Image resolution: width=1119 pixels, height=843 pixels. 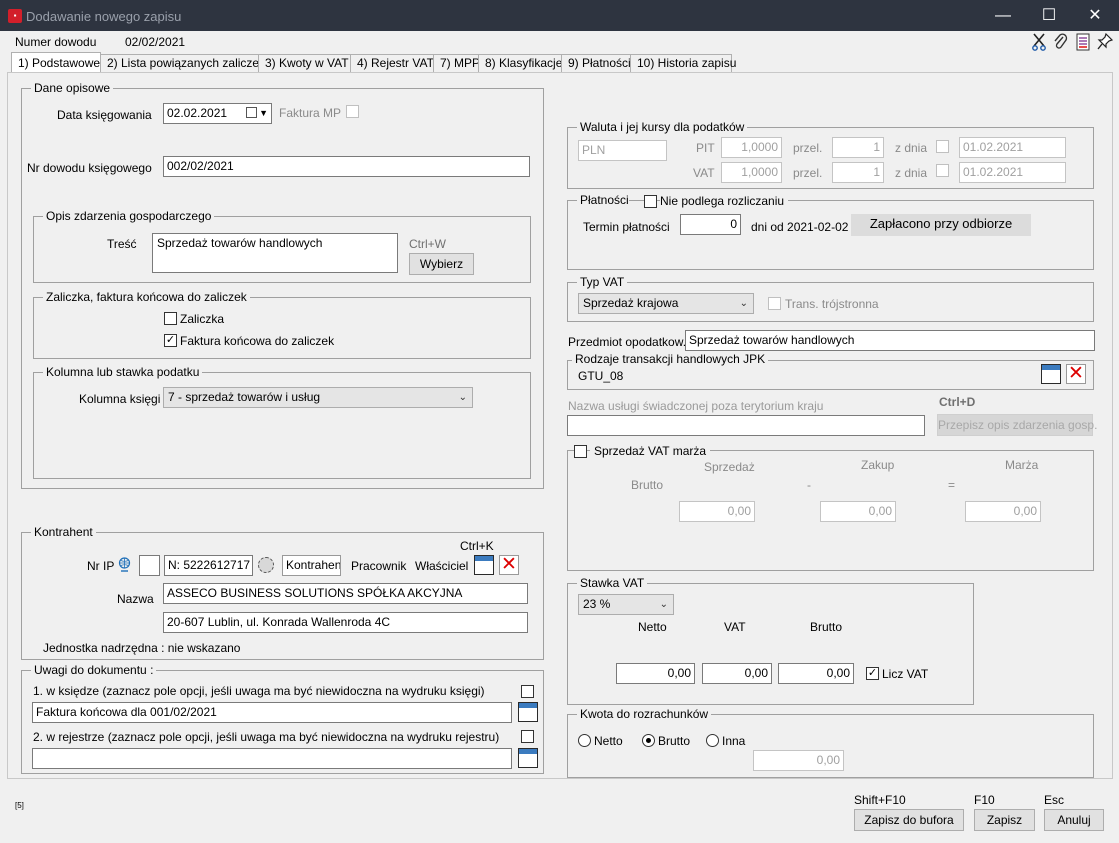 What do you see at coordinates (527, 736) in the screenshot?
I see `uwaga-rejestr-checkbox` at bounding box center [527, 736].